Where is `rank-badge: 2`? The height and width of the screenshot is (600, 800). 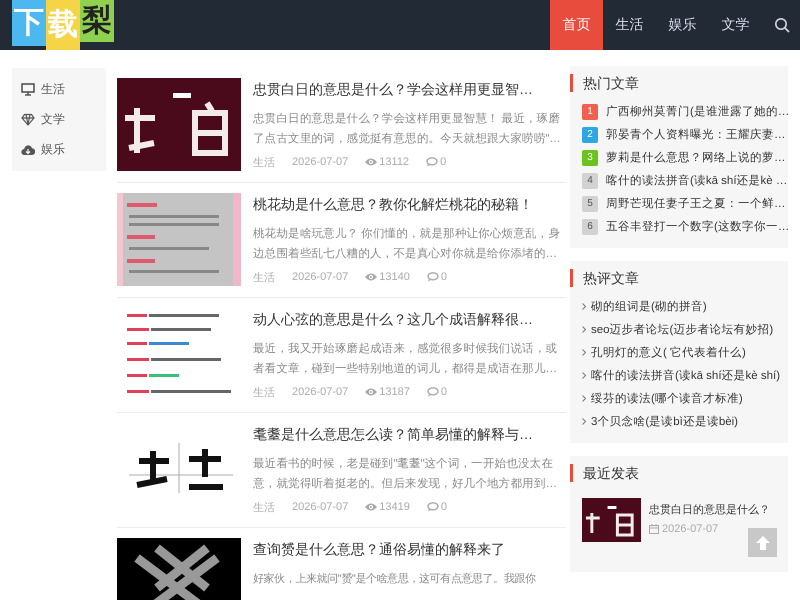
rank-badge: 2 is located at coordinates (590, 134).